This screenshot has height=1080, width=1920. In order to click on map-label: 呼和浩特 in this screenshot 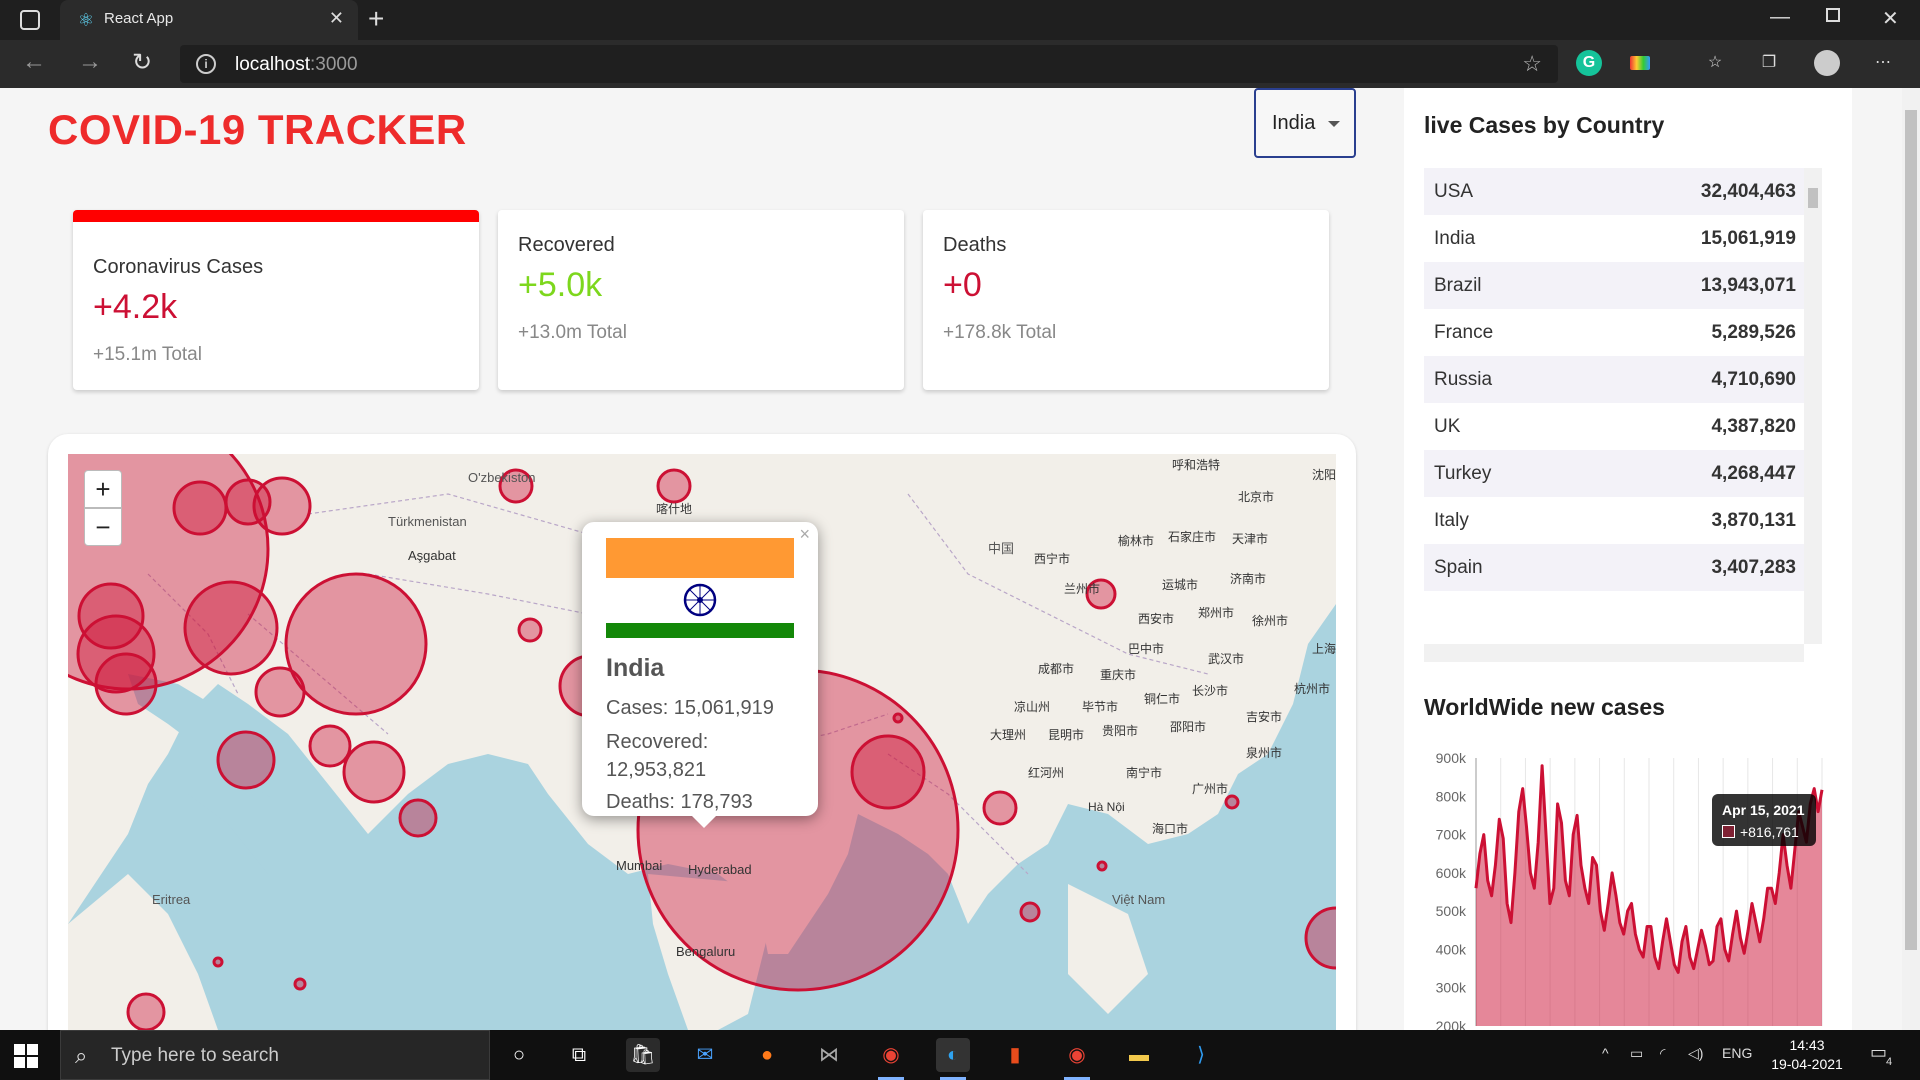, I will do `click(1196, 465)`.